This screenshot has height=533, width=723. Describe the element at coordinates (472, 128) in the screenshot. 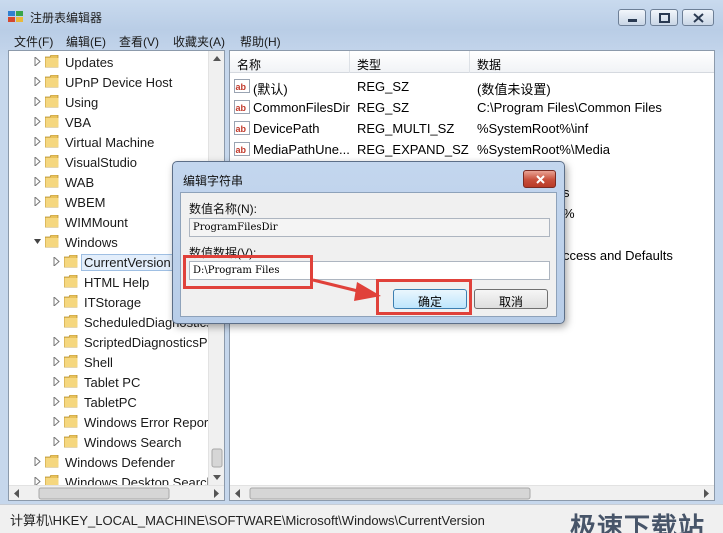

I see `value-row: ab DevicePath REG_MULTI_SZ %SystemRoot%\inf` at that location.